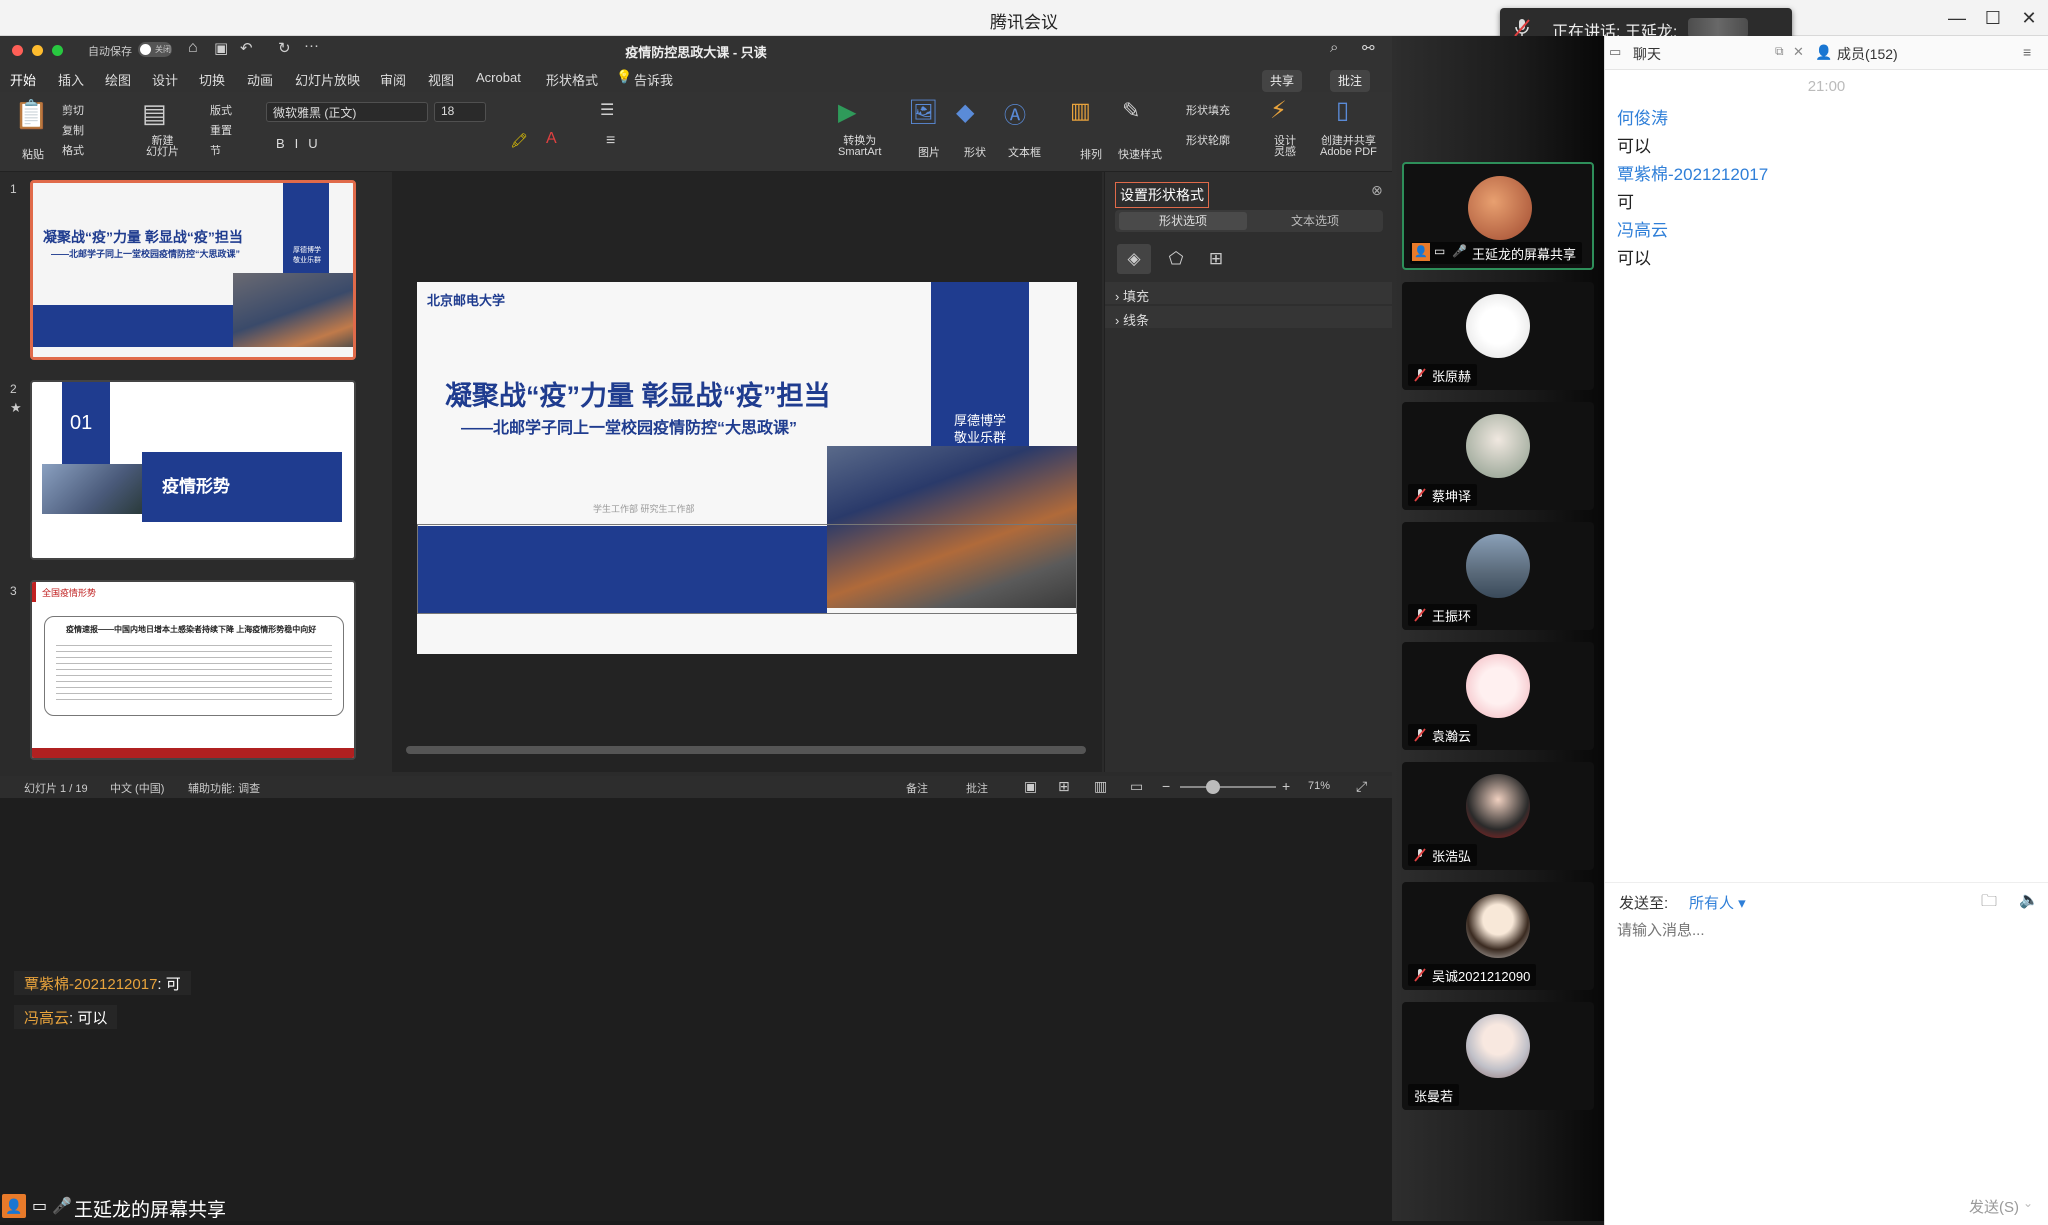 The height and width of the screenshot is (1225, 2048). What do you see at coordinates (1420, 975) in the screenshot?
I see `mic-muted-icon` at bounding box center [1420, 975].